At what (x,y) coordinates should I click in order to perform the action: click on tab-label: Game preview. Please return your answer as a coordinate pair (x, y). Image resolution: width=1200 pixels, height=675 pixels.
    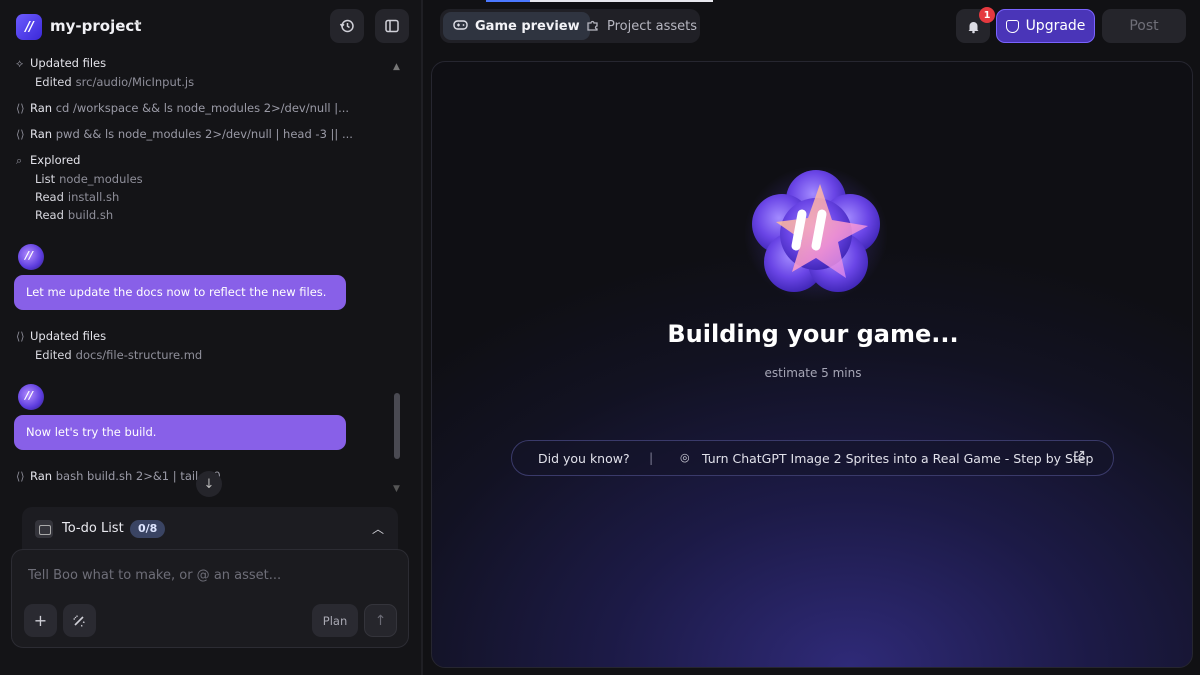
    Looking at the image, I should click on (527, 26).